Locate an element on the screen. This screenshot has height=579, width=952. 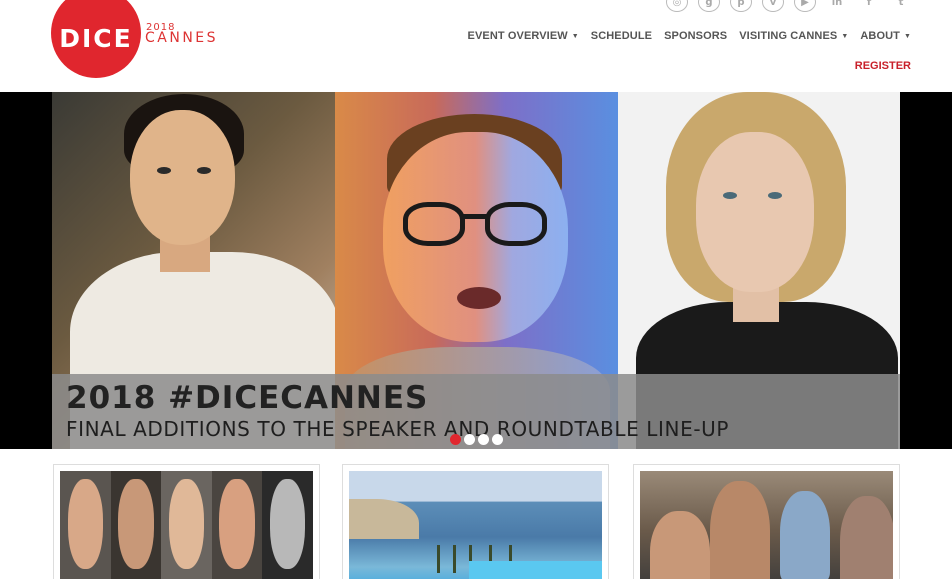
nav-visiting-cannes: VISITING CANNES ▼ is located at coordinates (793, 36).